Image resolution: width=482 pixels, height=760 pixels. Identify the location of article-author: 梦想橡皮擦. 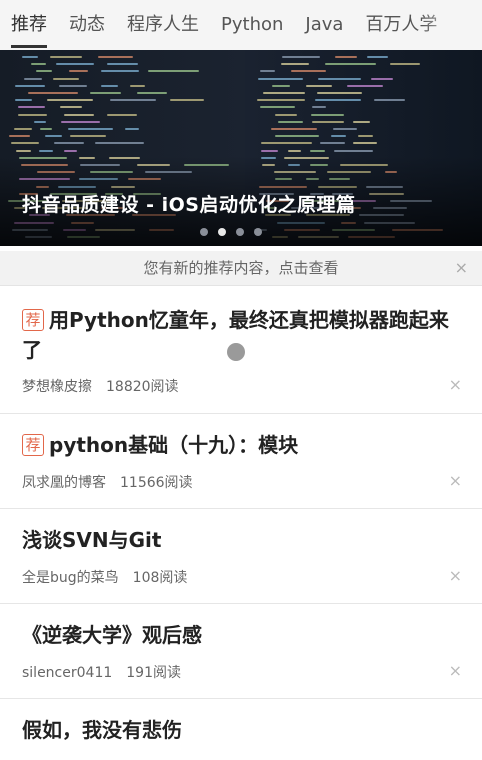
(57, 387).